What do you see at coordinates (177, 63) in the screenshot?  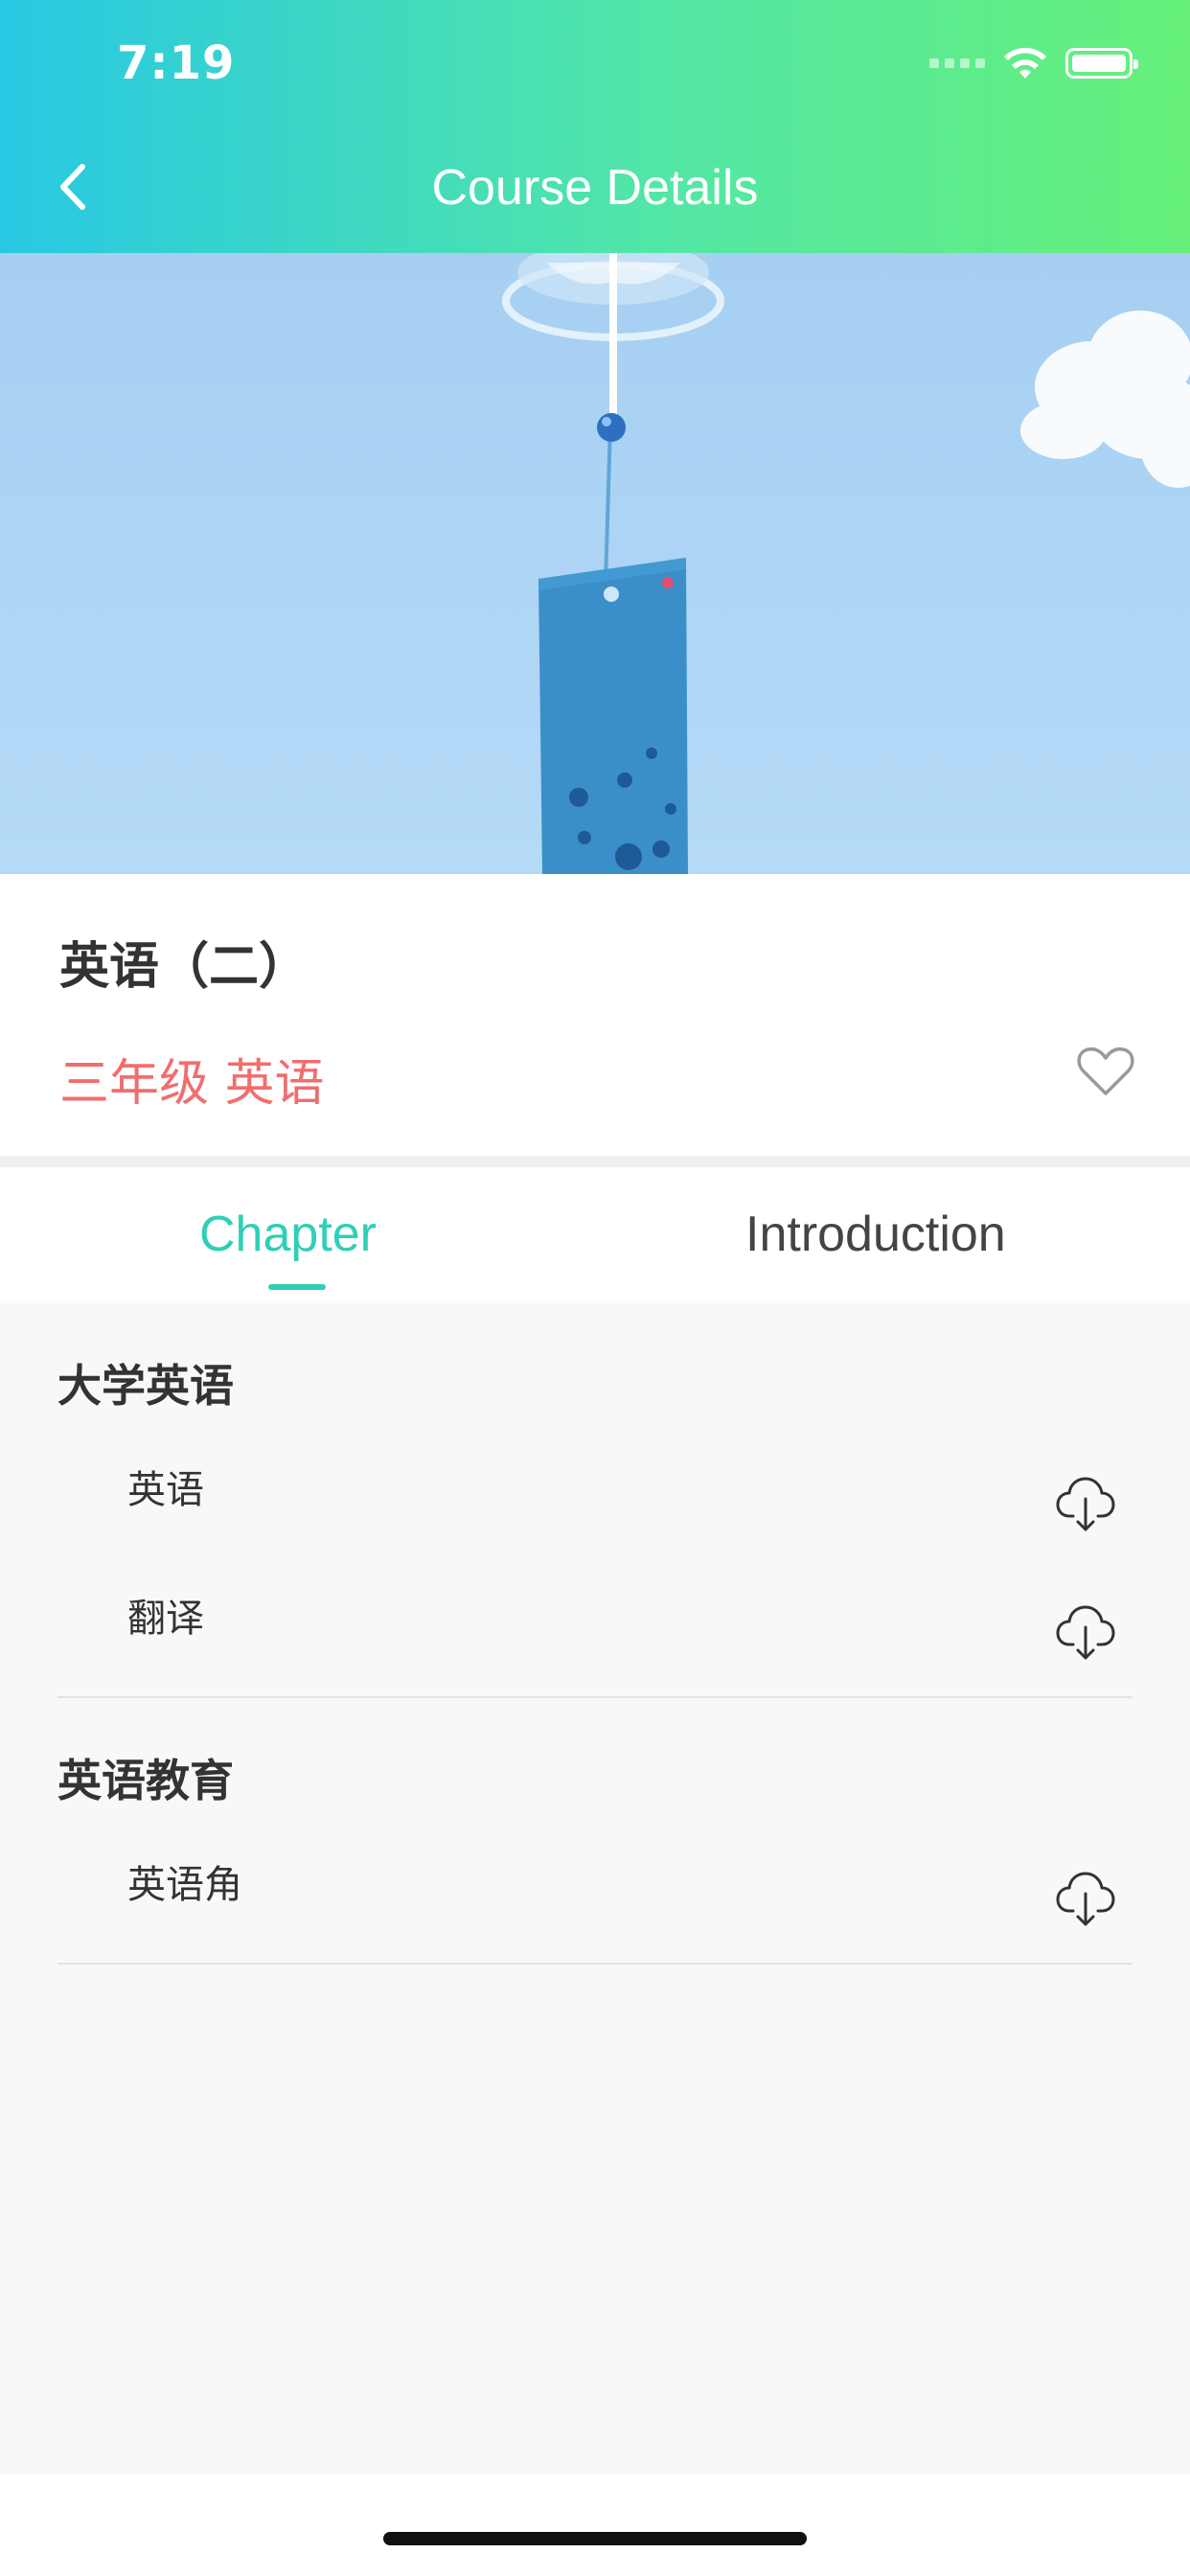 I see `status-time: 7:19` at bounding box center [177, 63].